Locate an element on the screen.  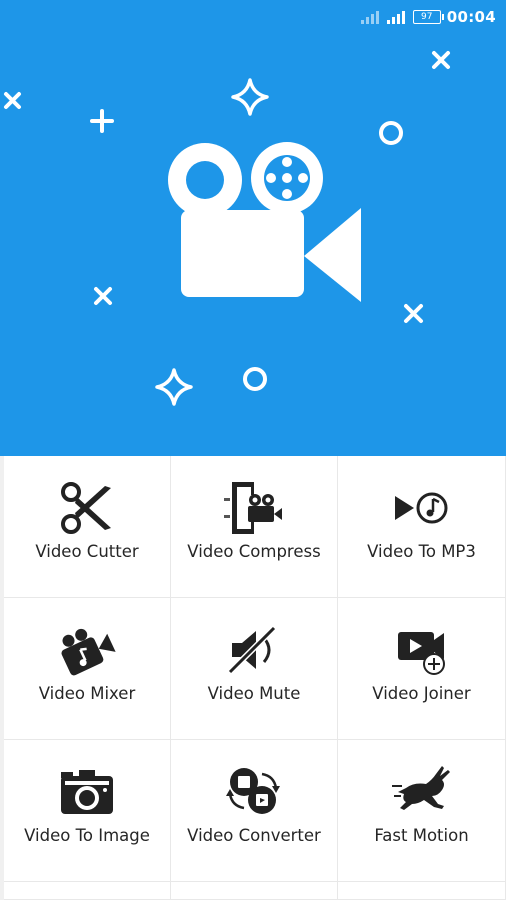
convert-arrows-icon is located at coordinates (253, 791).